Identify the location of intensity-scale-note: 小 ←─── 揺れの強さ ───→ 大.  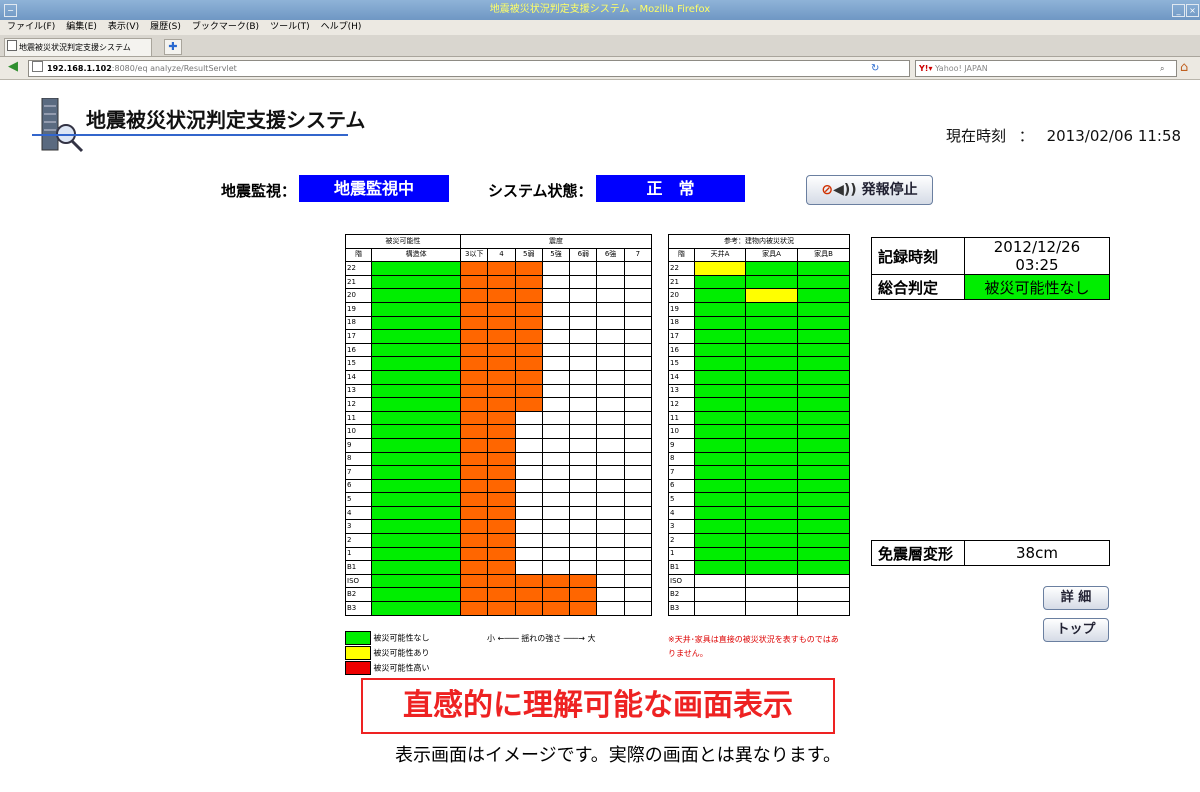
(541, 638).